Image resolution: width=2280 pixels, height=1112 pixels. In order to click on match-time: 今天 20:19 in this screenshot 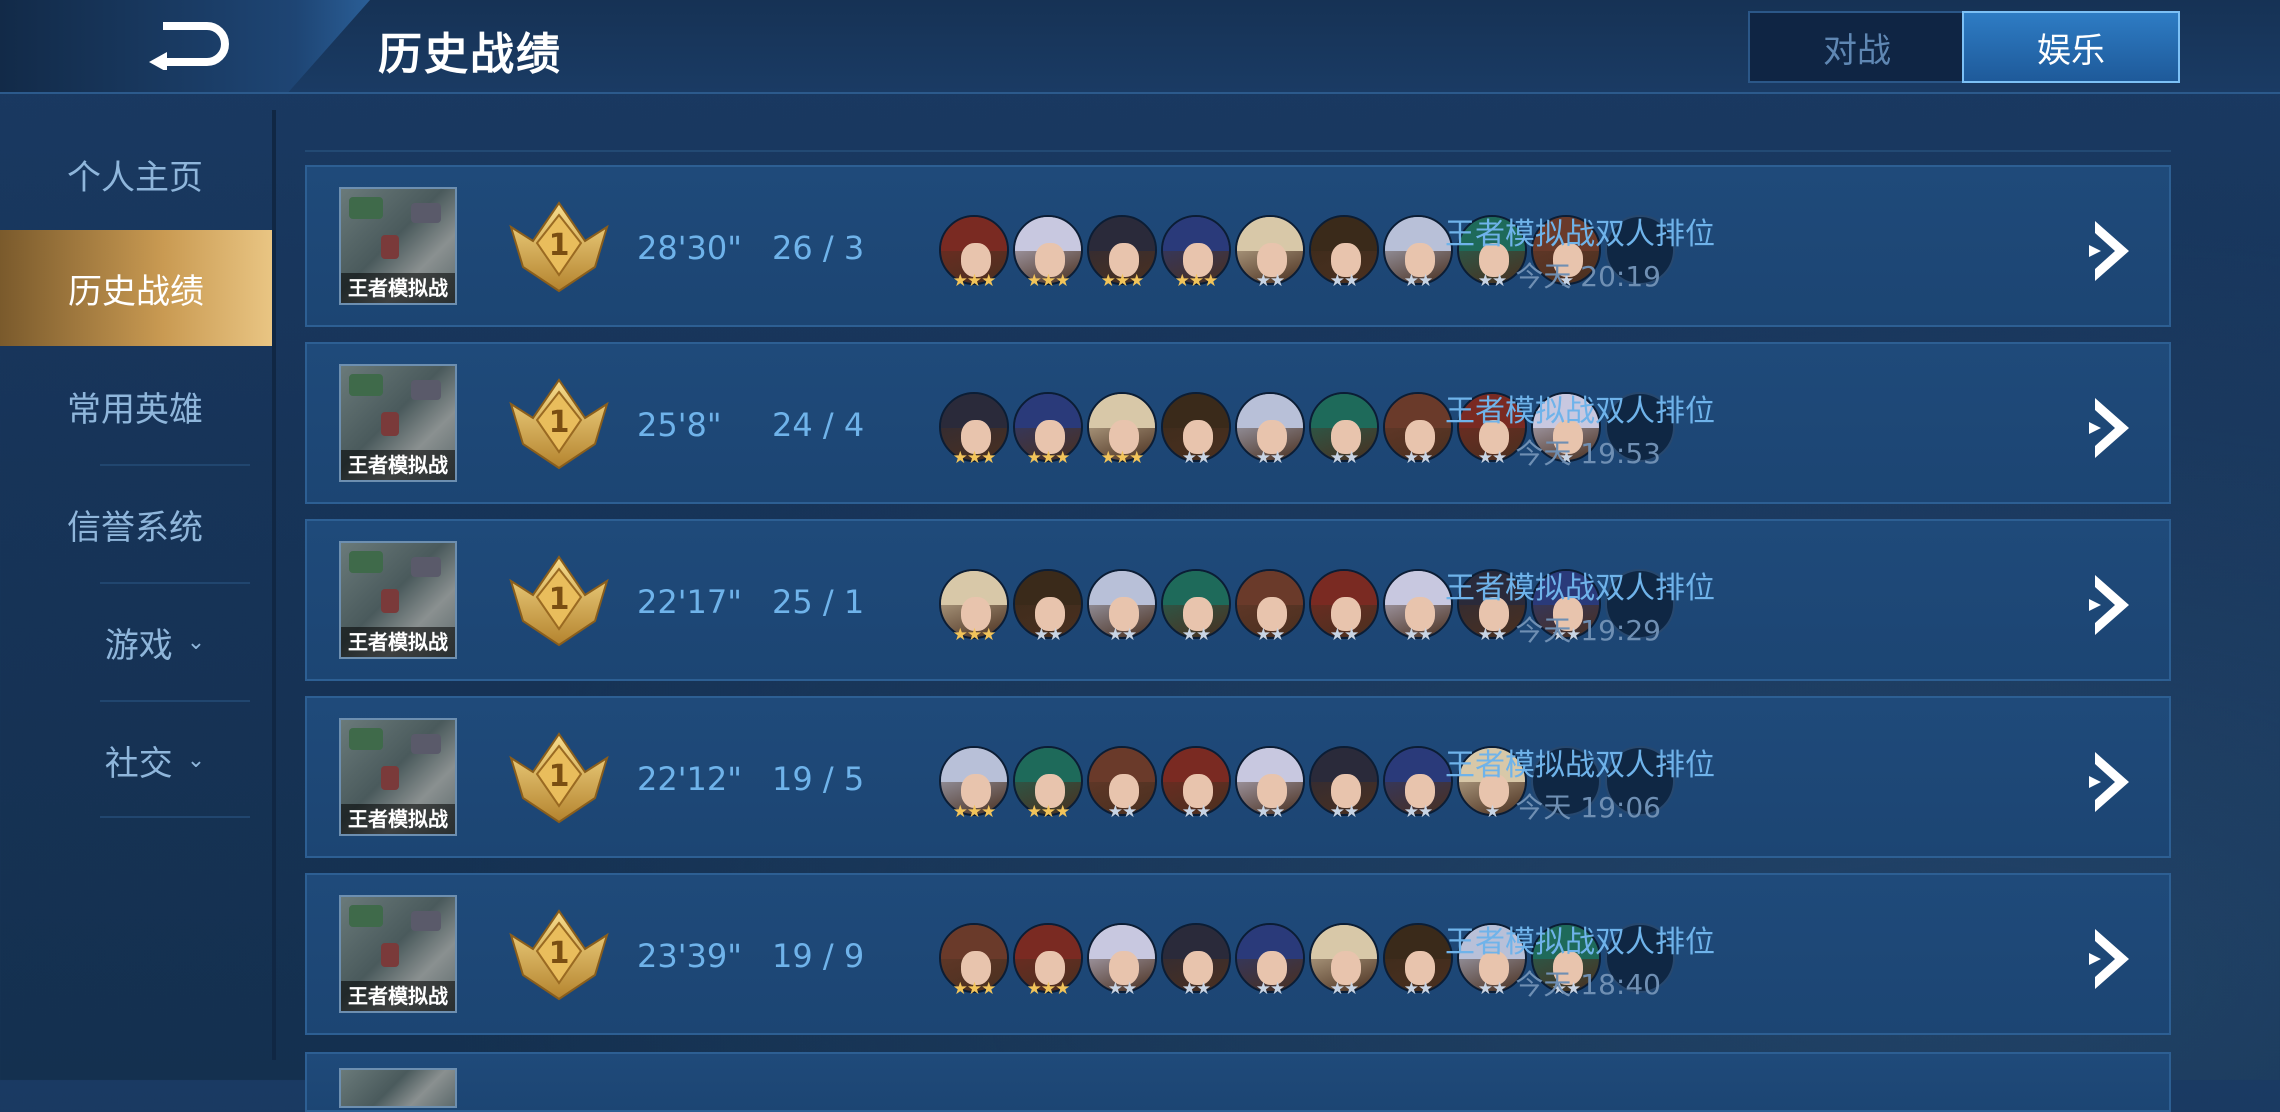, I will do `click(1588, 276)`.